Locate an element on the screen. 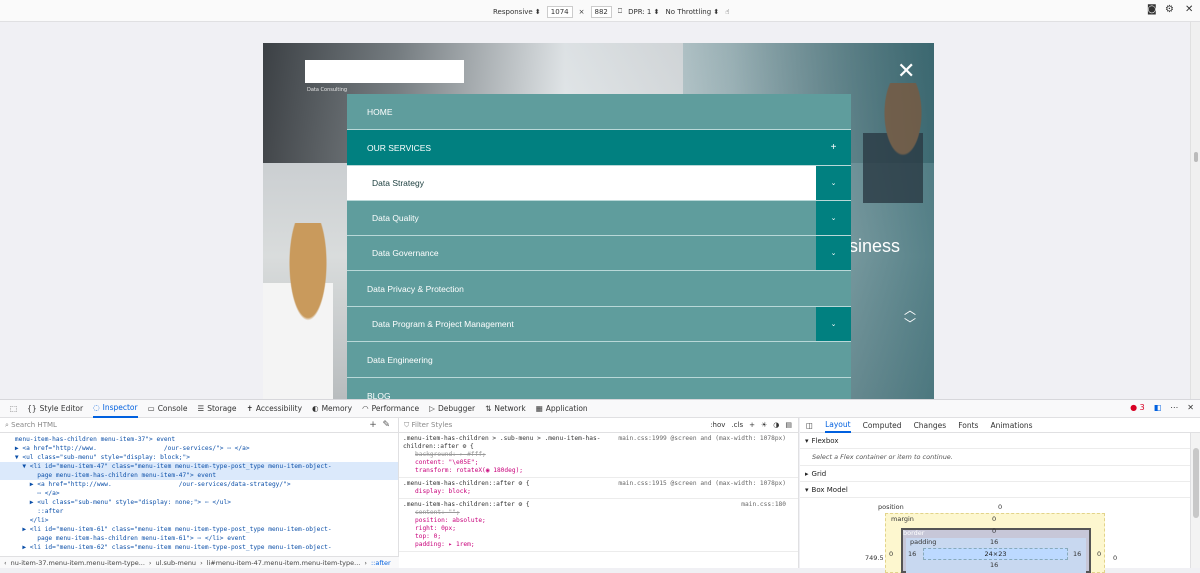 Image resolution: width=1200 pixels, height=573 pixels. layout-scrollbar is located at coordinates (1195, 500).